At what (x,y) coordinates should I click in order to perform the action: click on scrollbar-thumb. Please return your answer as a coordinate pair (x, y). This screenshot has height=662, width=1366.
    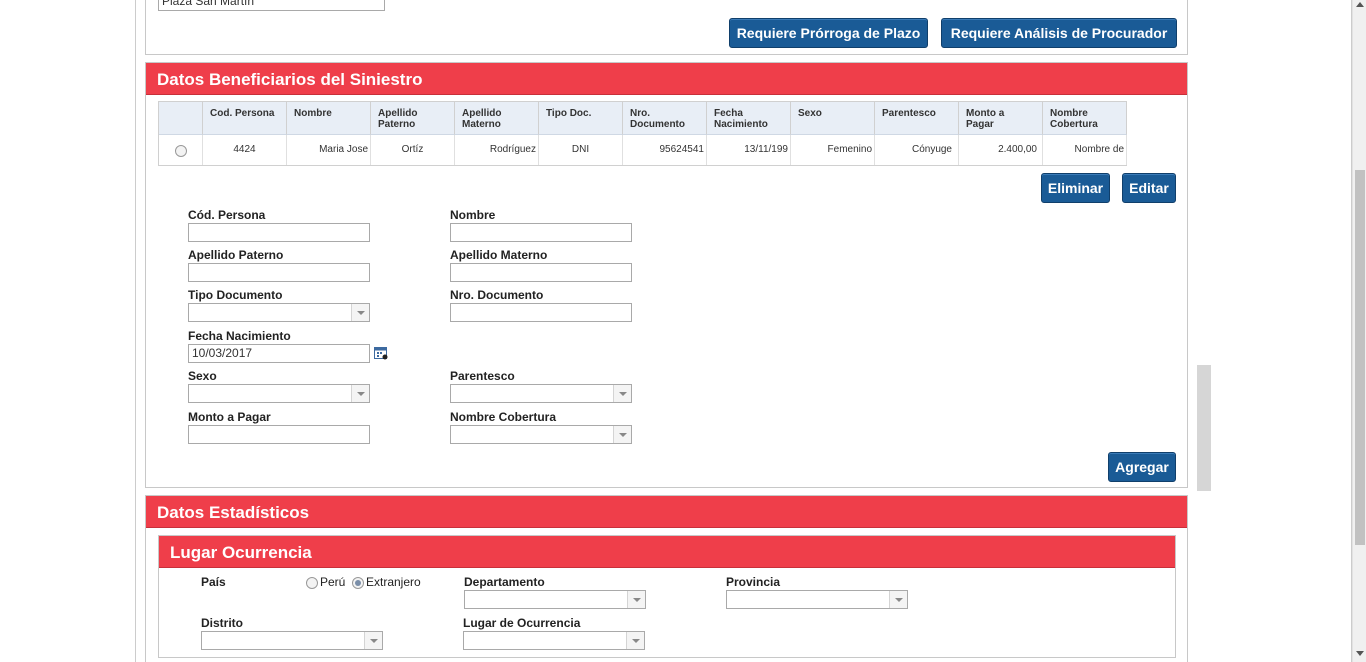
    Looking at the image, I should click on (1360, 357).